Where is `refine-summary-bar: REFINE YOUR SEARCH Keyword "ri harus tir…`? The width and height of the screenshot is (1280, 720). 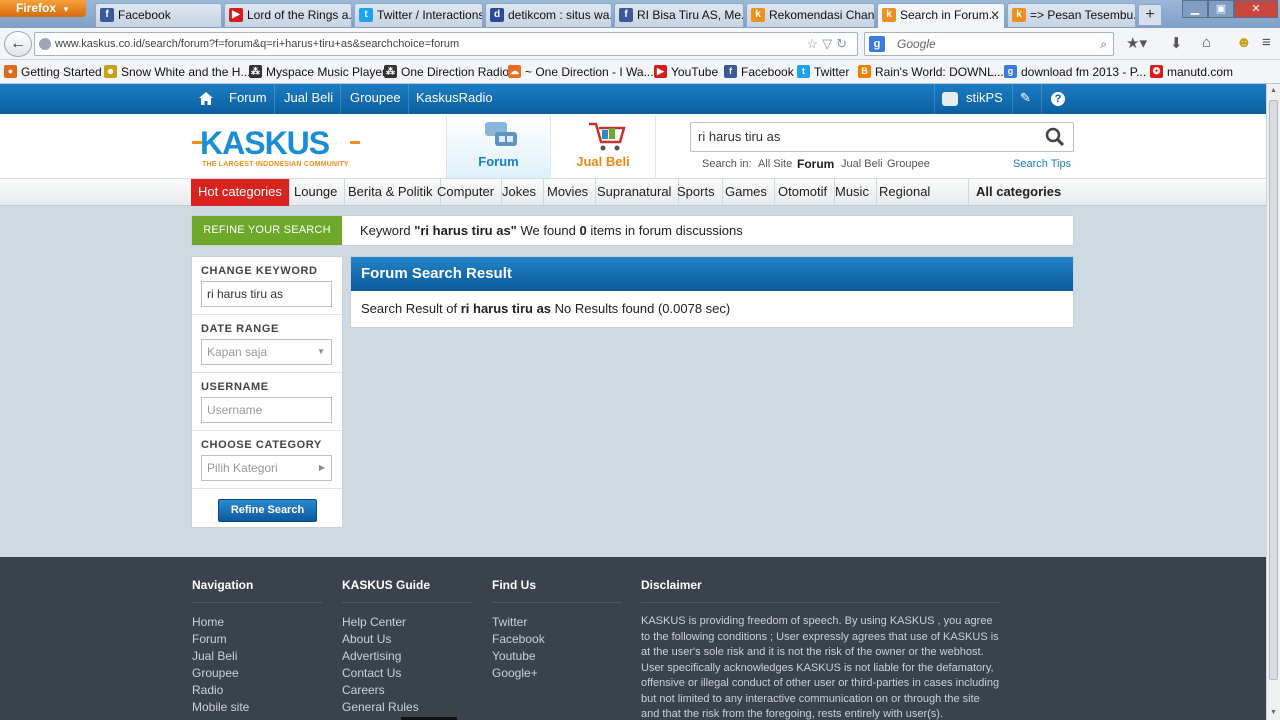 refine-summary-bar: REFINE YOUR SEARCH Keyword "ri harus tir… is located at coordinates (632, 230).